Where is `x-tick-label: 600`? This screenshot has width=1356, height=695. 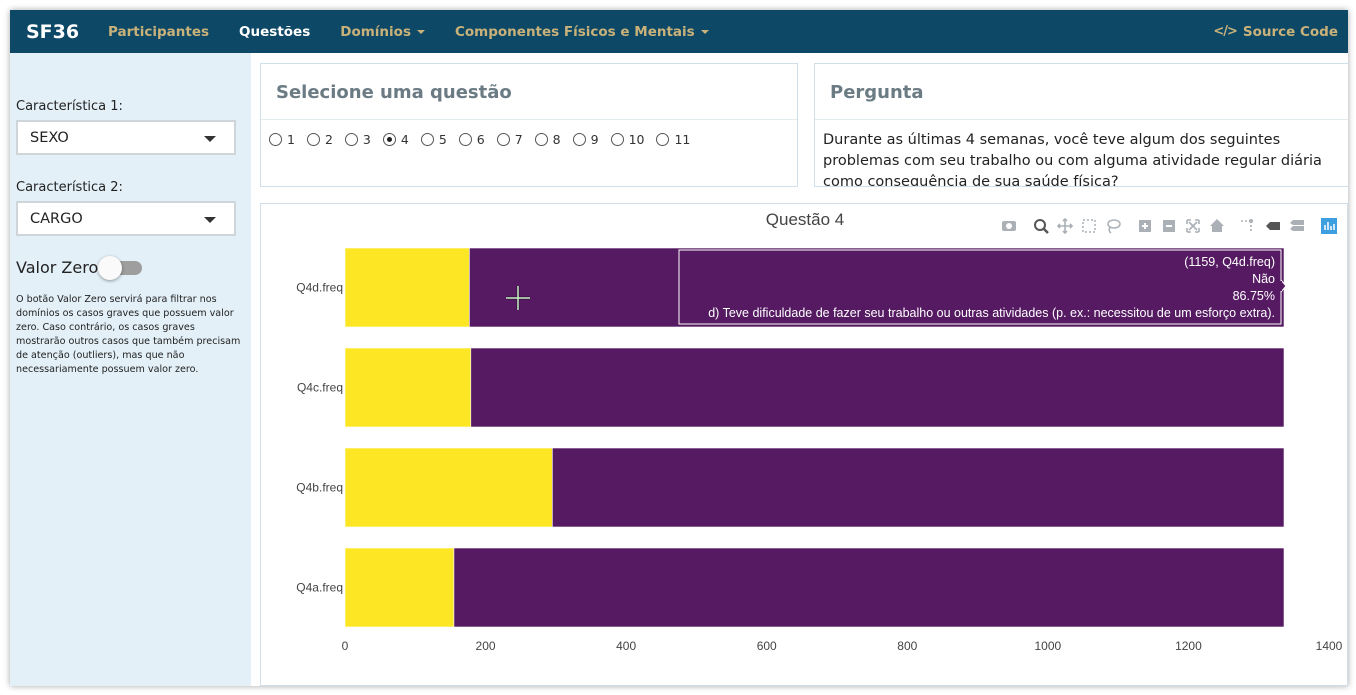 x-tick-label: 600 is located at coordinates (767, 646).